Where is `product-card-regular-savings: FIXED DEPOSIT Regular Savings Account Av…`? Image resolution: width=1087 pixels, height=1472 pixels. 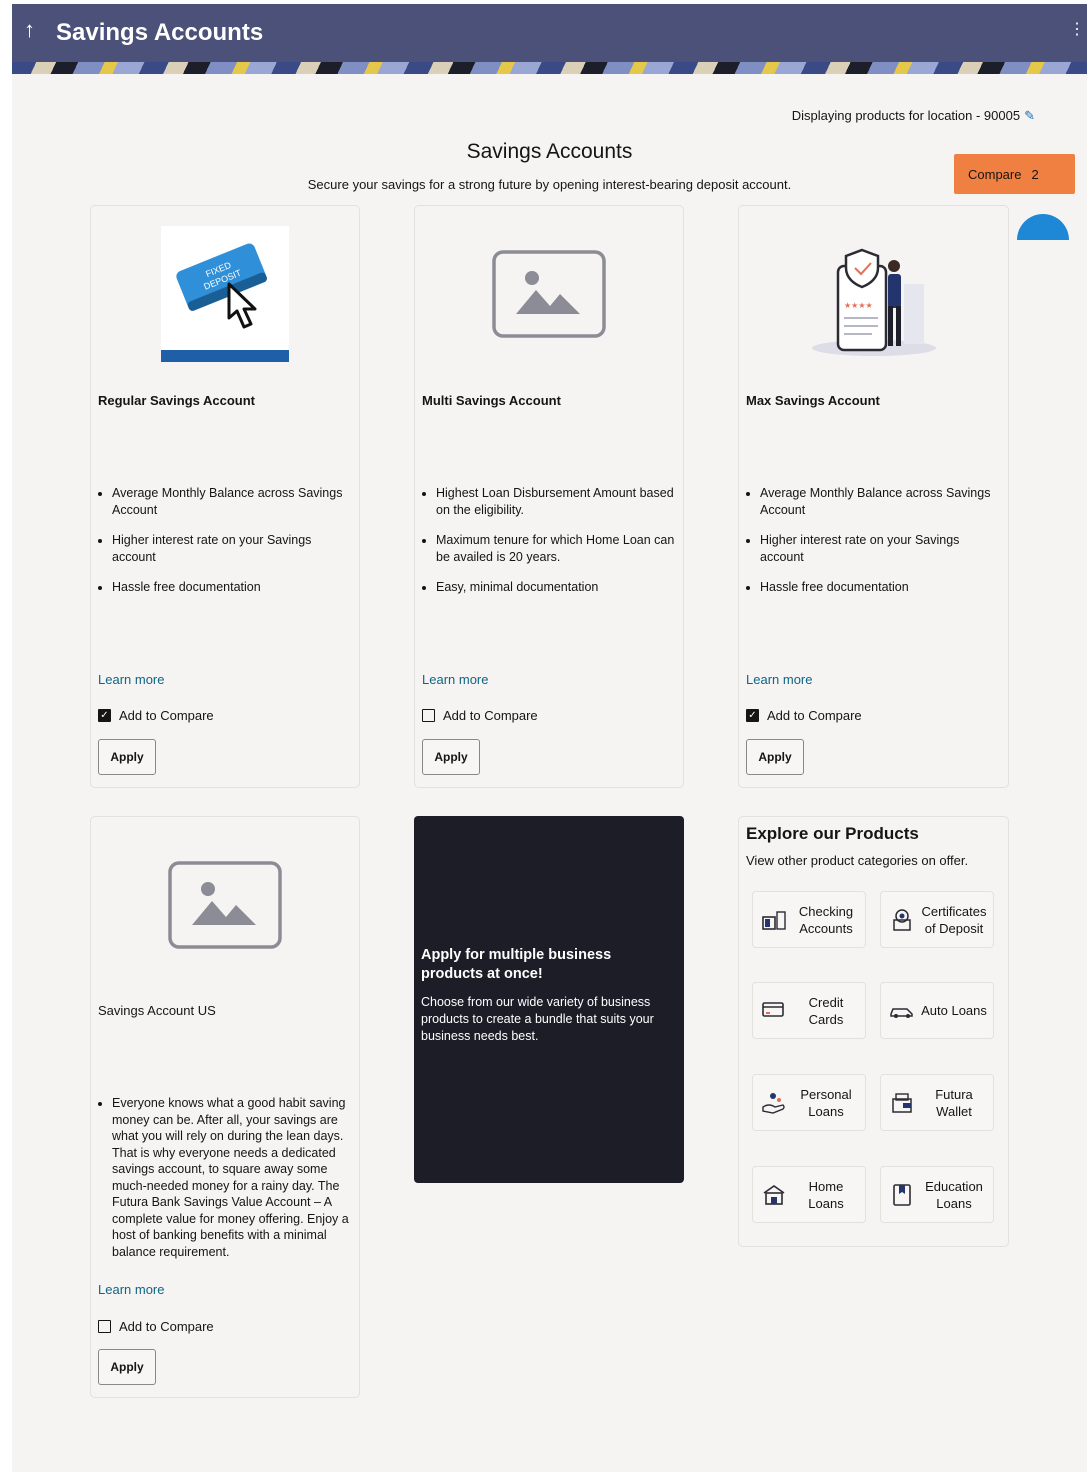
product-card-regular-savings: FIXED DEPOSIT Regular Savings Account Av… is located at coordinates (225, 496).